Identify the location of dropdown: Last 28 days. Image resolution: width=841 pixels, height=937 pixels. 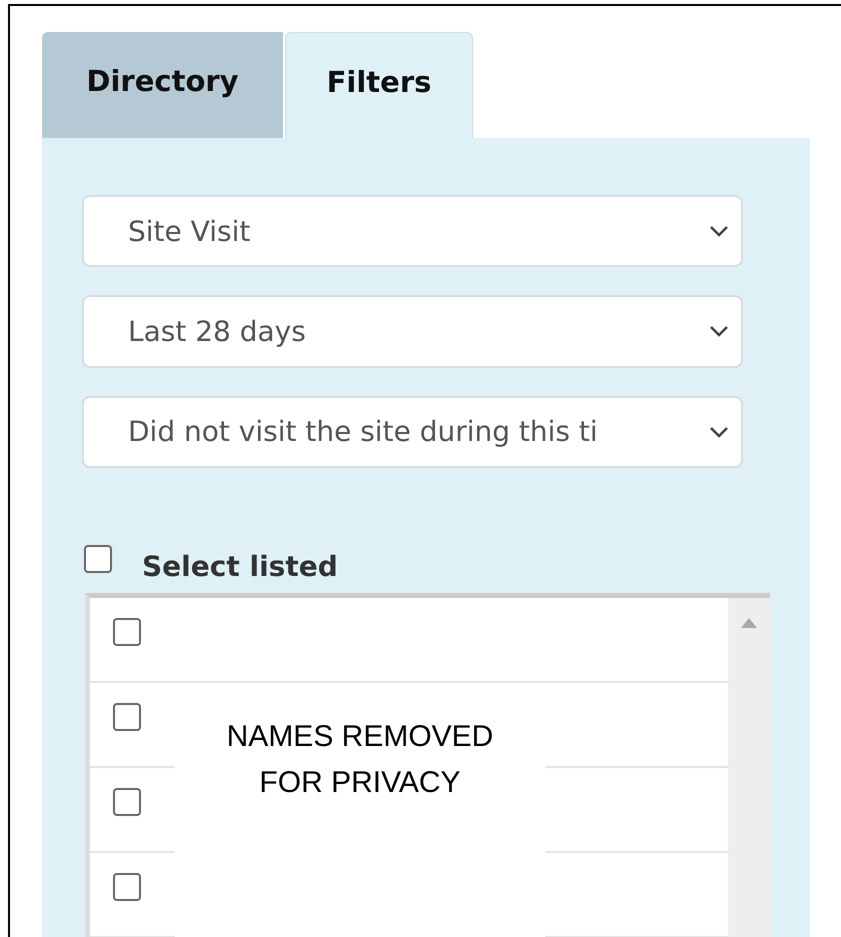
(412, 331).